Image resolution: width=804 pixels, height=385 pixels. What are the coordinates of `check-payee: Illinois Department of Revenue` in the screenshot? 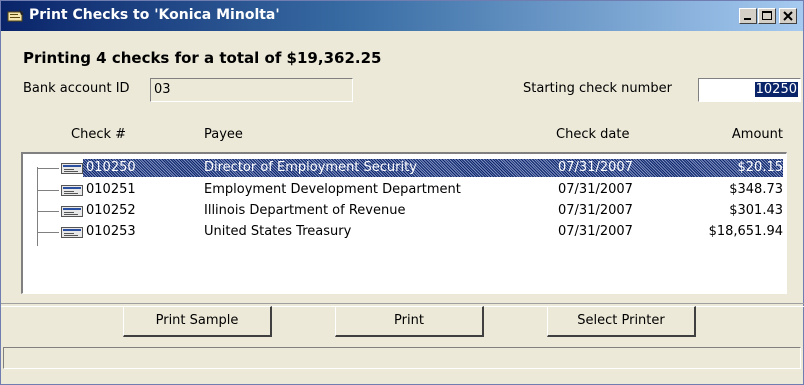 It's located at (305, 210).